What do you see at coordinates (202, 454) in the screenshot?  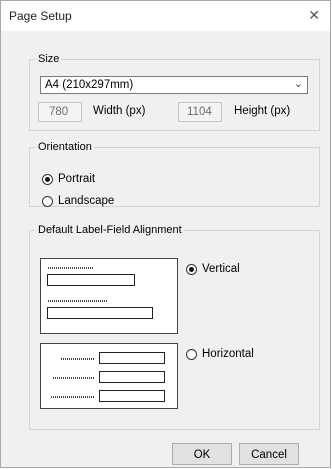 I see `ok-button: OK` at bounding box center [202, 454].